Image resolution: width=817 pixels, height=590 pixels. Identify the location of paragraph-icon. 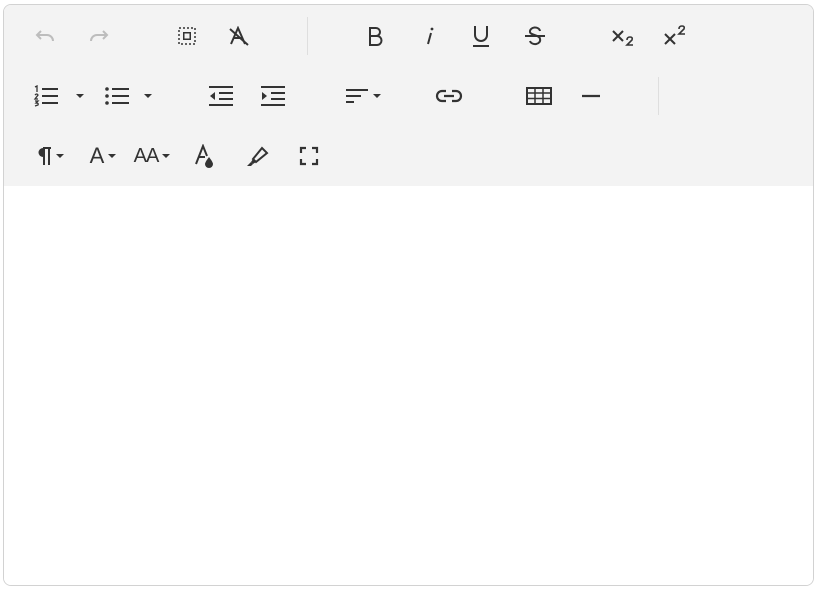
(44, 156).